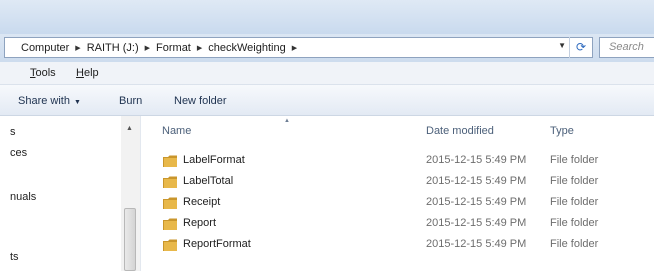 The height and width of the screenshot is (271, 654). What do you see at coordinates (200, 223) in the screenshot?
I see `file-name: Report` at bounding box center [200, 223].